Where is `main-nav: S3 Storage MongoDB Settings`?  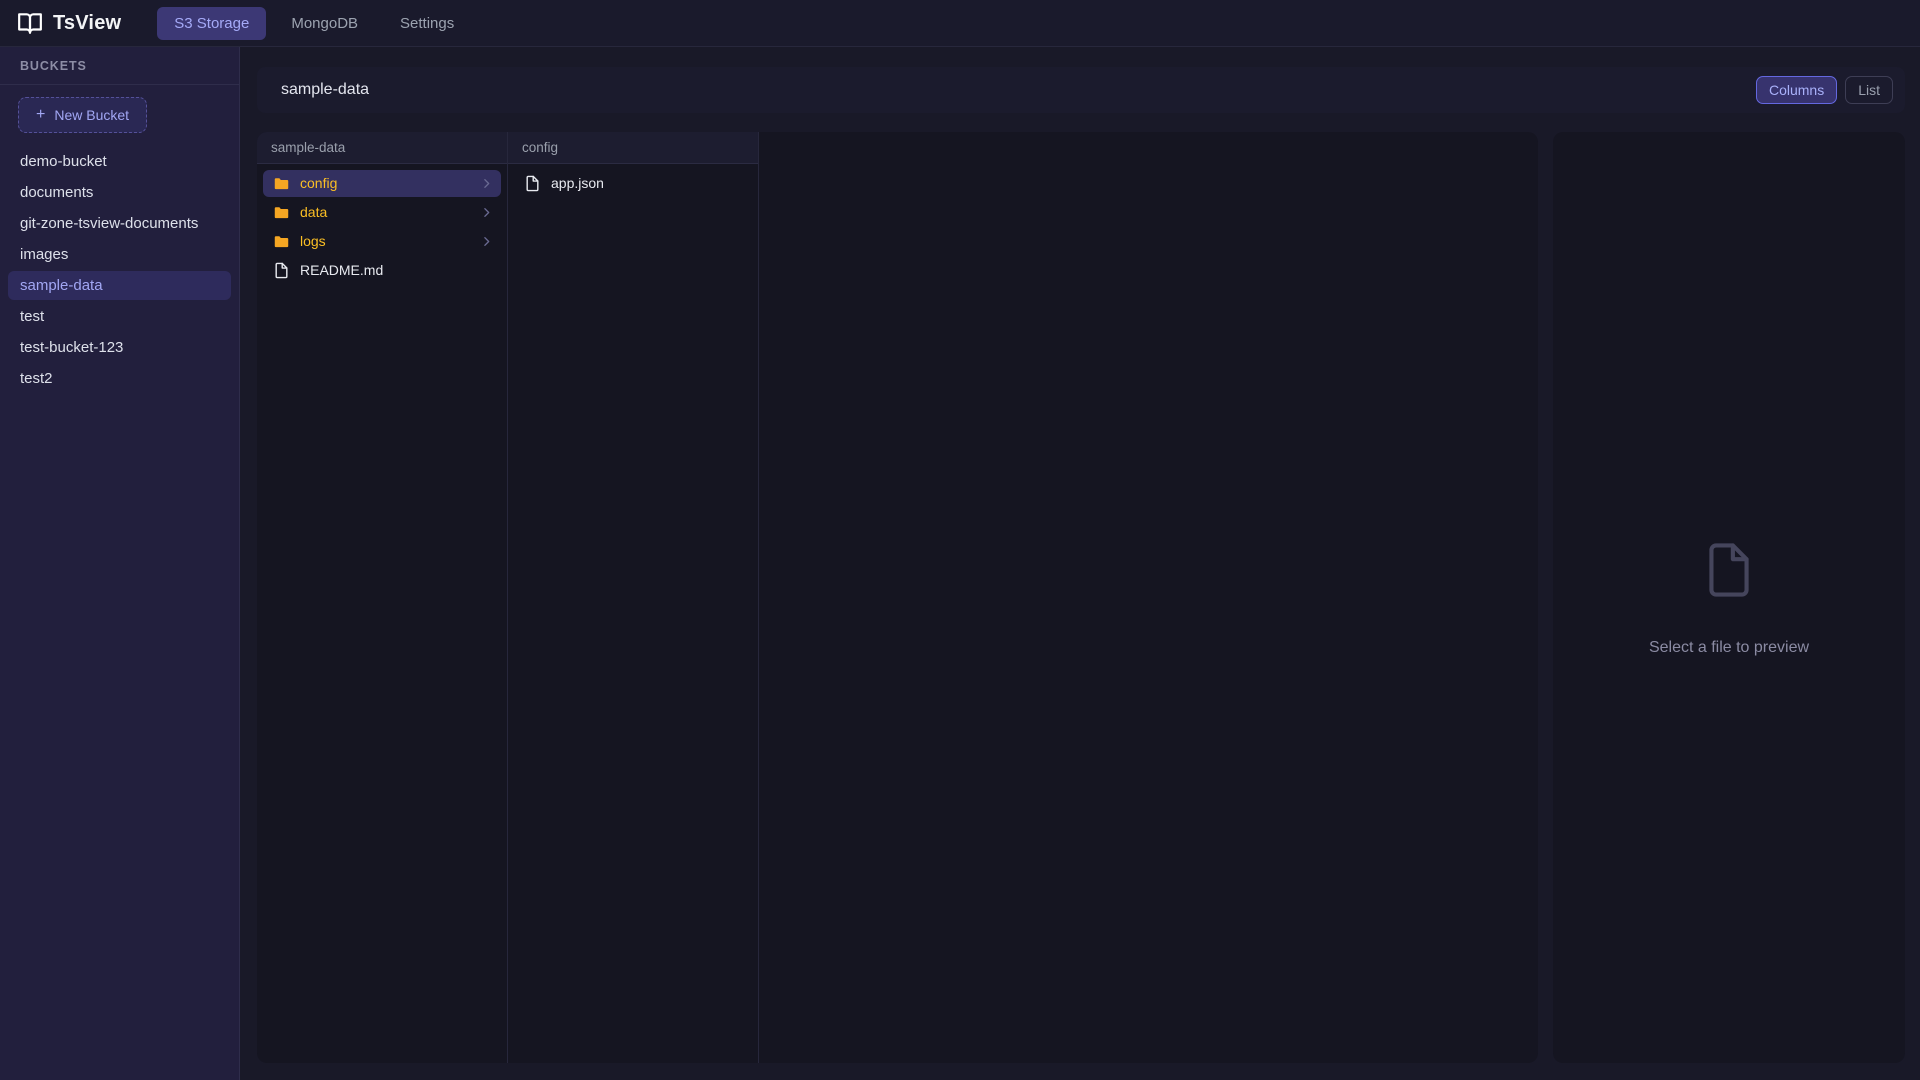
main-nav: S3 Storage MongoDB Settings is located at coordinates (314, 23).